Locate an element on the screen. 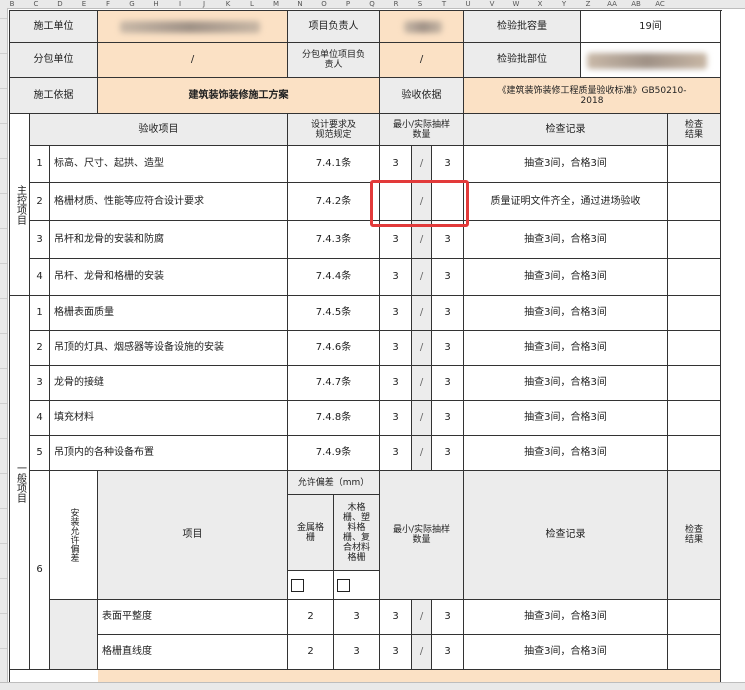 The image size is (745, 690). column-letter: AB is located at coordinates (636, 4).